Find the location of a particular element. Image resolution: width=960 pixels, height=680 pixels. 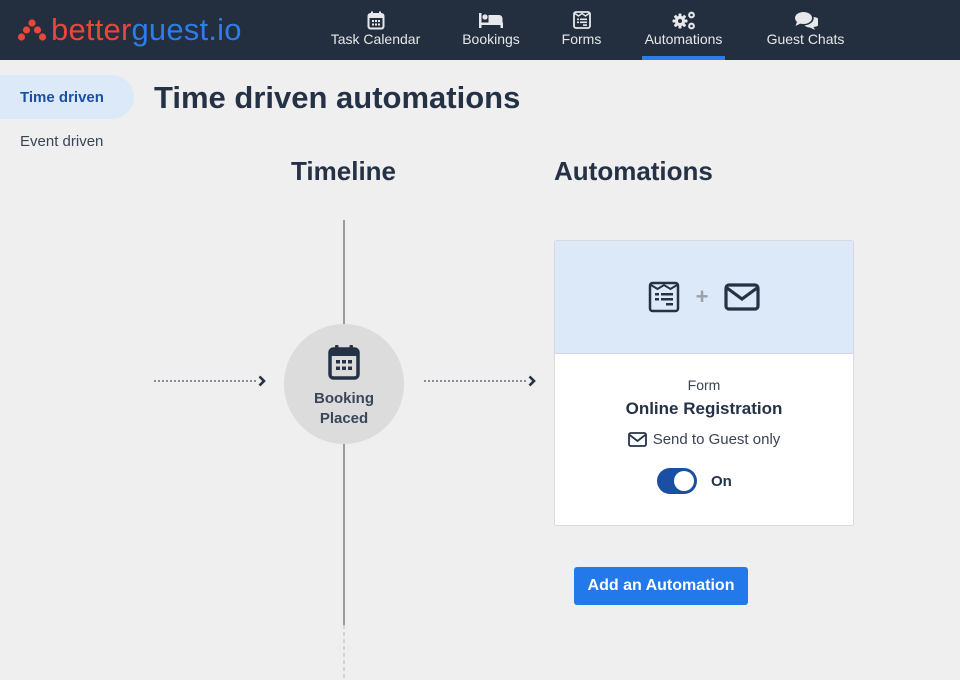

nav-guest-chats: Guest Chats is located at coordinates (805, 30).